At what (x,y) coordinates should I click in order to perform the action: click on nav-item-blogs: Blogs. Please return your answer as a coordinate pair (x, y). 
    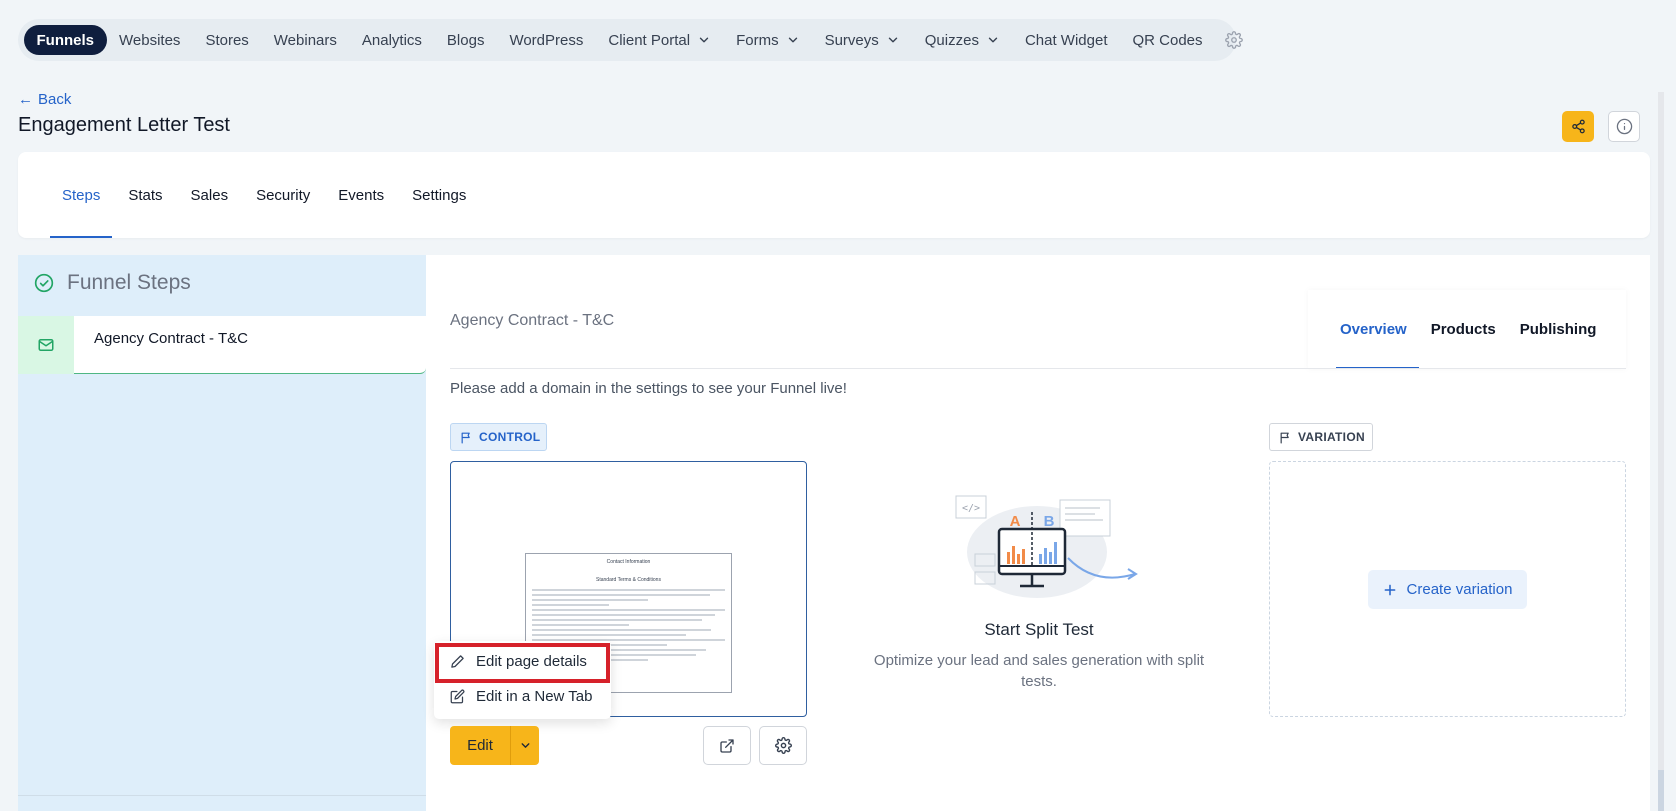
    Looking at the image, I should click on (465, 40).